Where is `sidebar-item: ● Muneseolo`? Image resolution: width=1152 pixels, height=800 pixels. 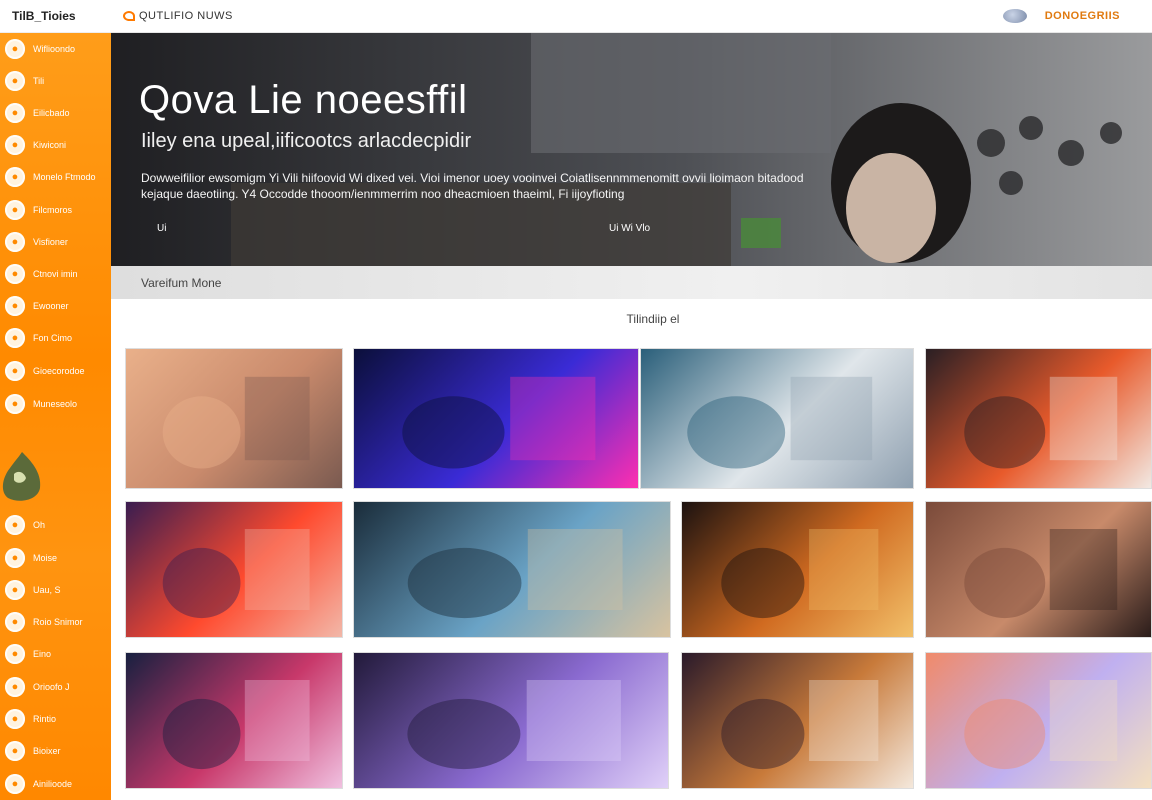 sidebar-item: ● Muneseolo is located at coordinates (55, 404).